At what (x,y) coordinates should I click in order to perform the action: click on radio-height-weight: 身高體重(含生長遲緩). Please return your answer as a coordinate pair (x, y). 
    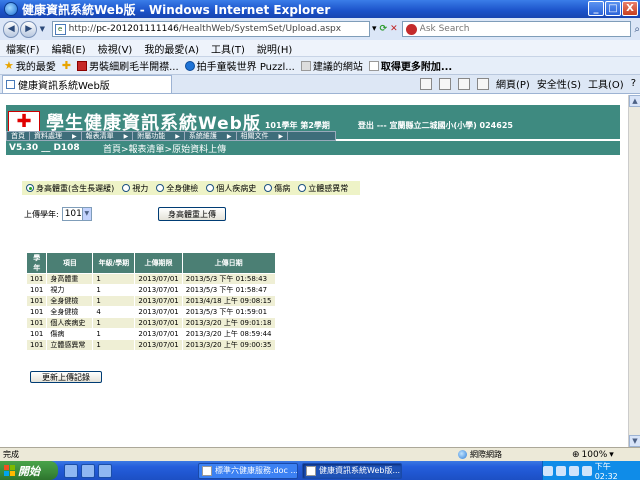
    Looking at the image, I should click on (70, 188).